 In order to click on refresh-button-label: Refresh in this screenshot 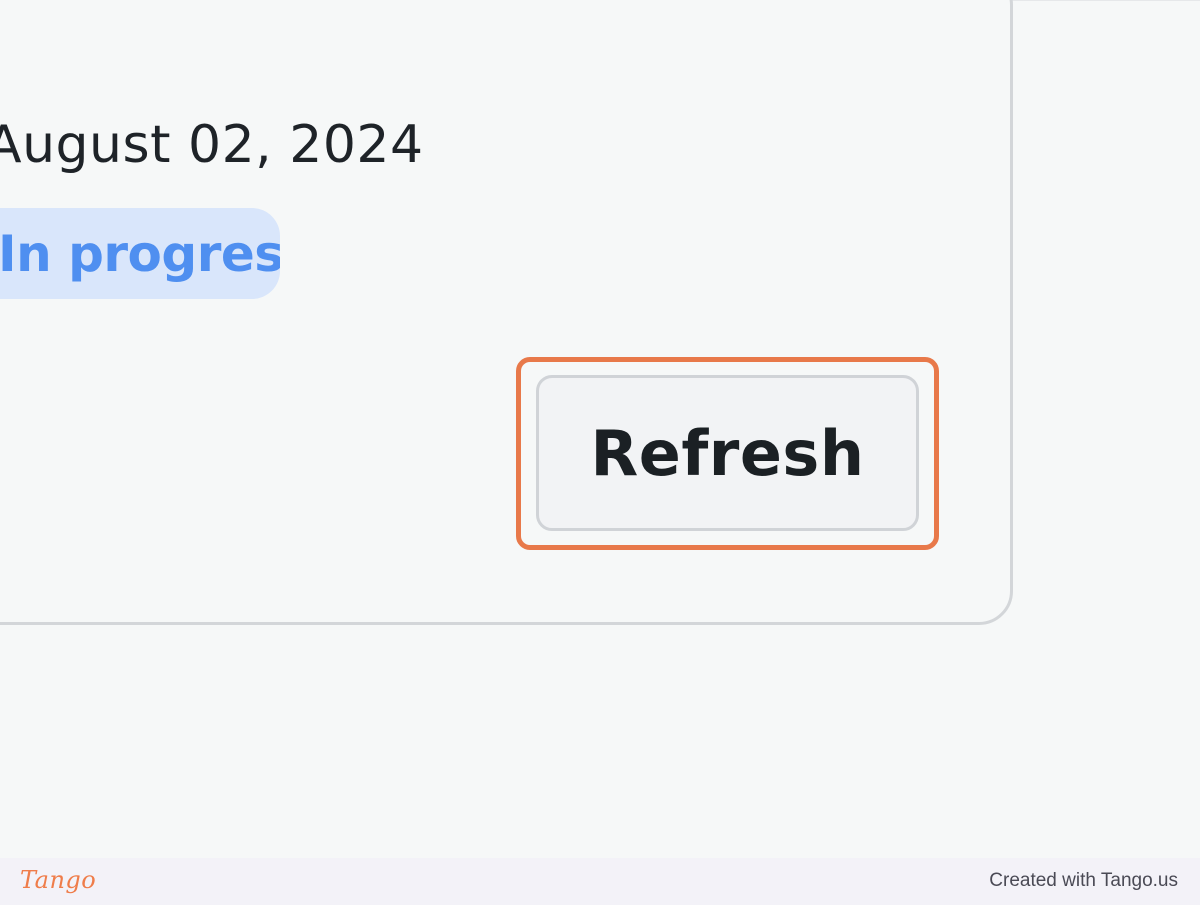, I will do `click(727, 453)`.